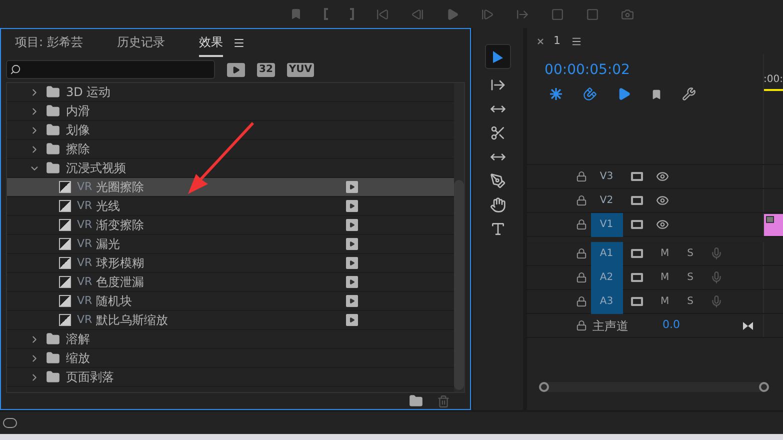 The image size is (783, 440). Describe the element at coordinates (606, 278) in the screenshot. I see `track-target-toggle: A2` at that location.